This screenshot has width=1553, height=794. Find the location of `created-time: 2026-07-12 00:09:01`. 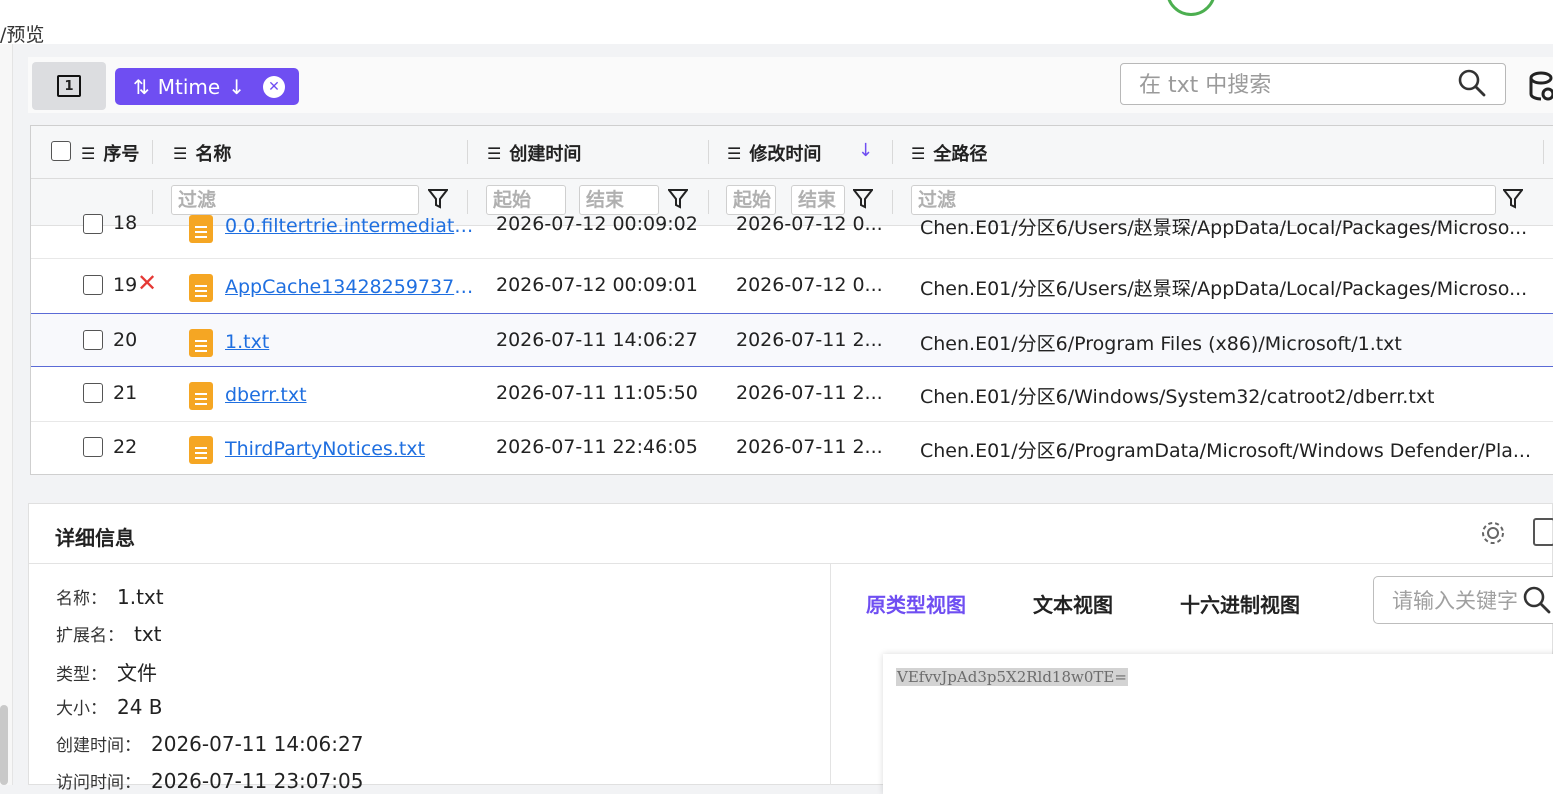

created-time: 2026-07-12 00:09:01 is located at coordinates (597, 285).